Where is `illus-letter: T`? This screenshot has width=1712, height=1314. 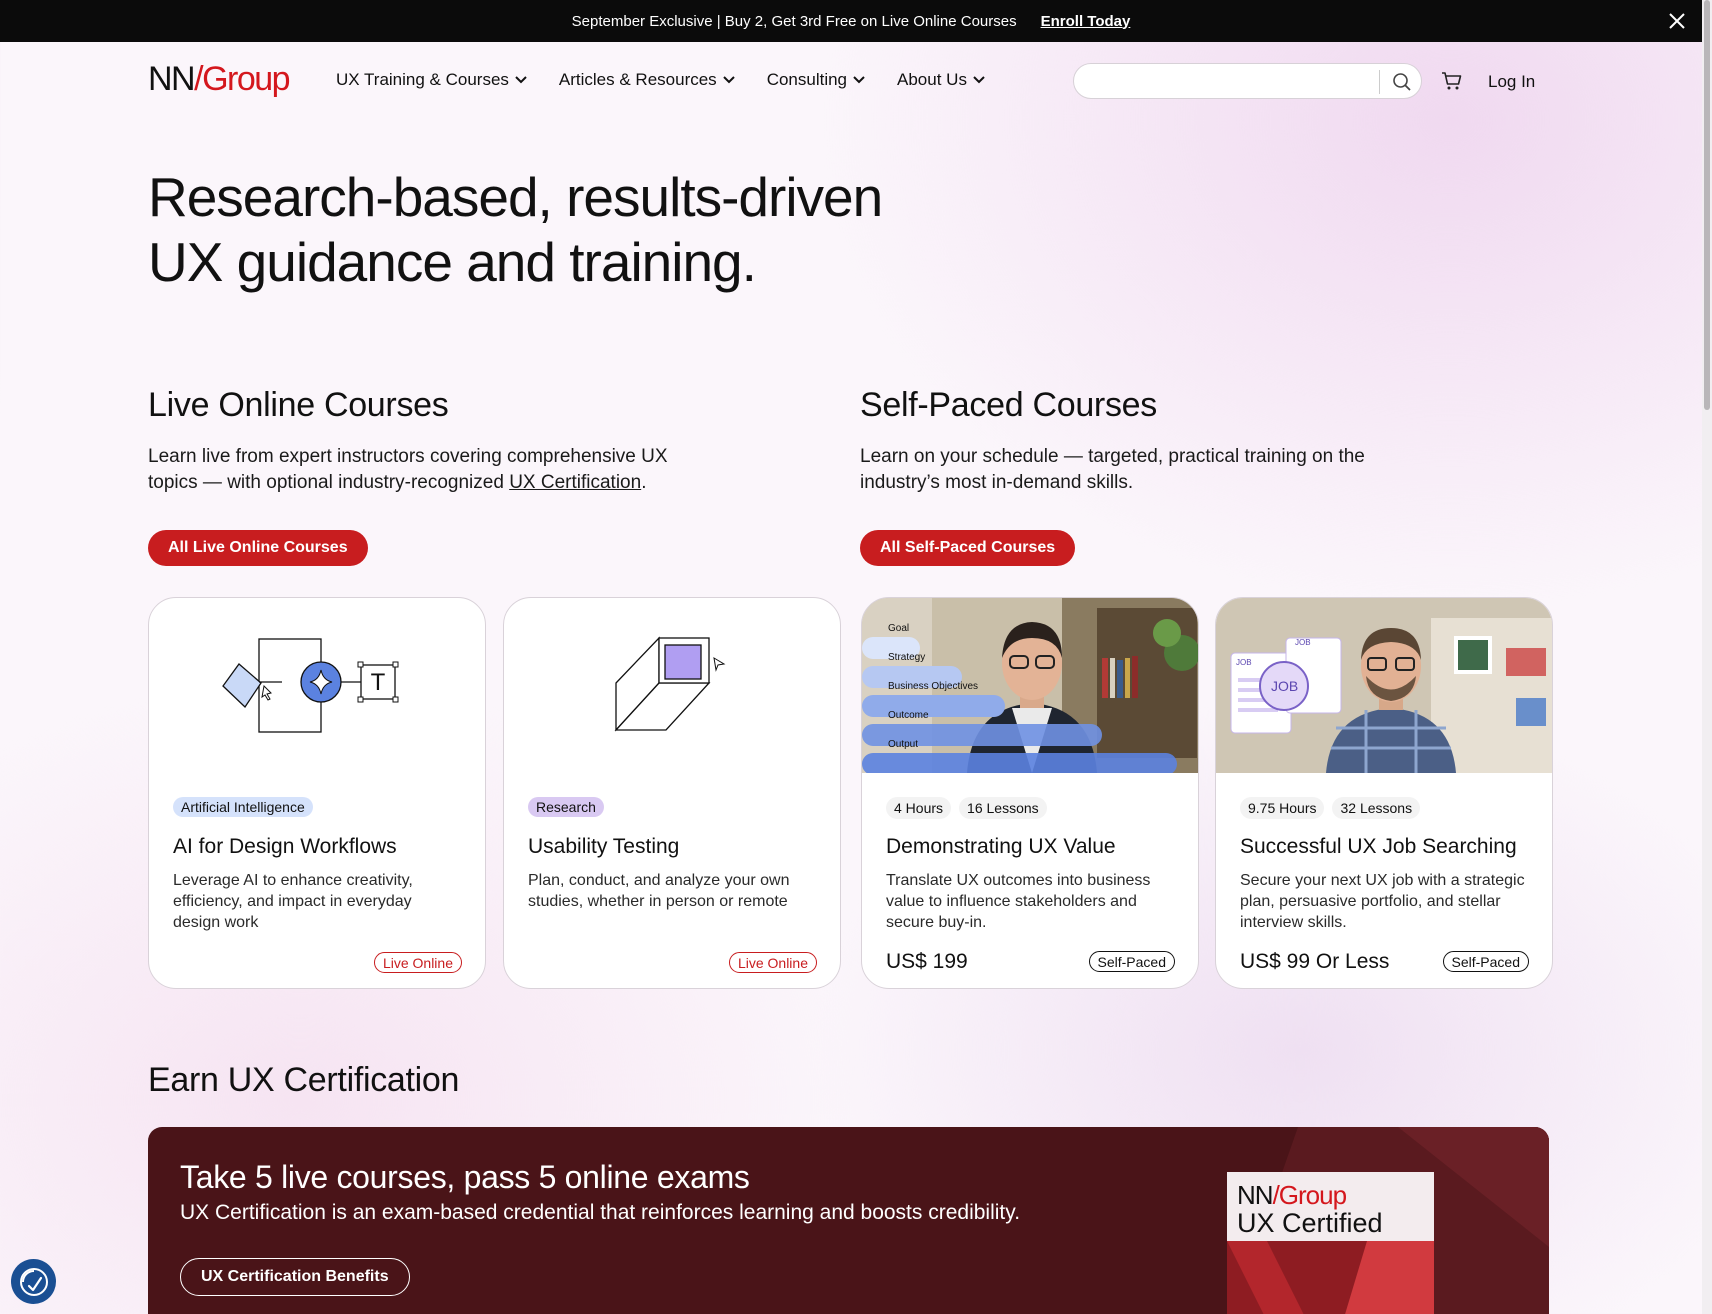
illus-letter: T is located at coordinates (378, 682).